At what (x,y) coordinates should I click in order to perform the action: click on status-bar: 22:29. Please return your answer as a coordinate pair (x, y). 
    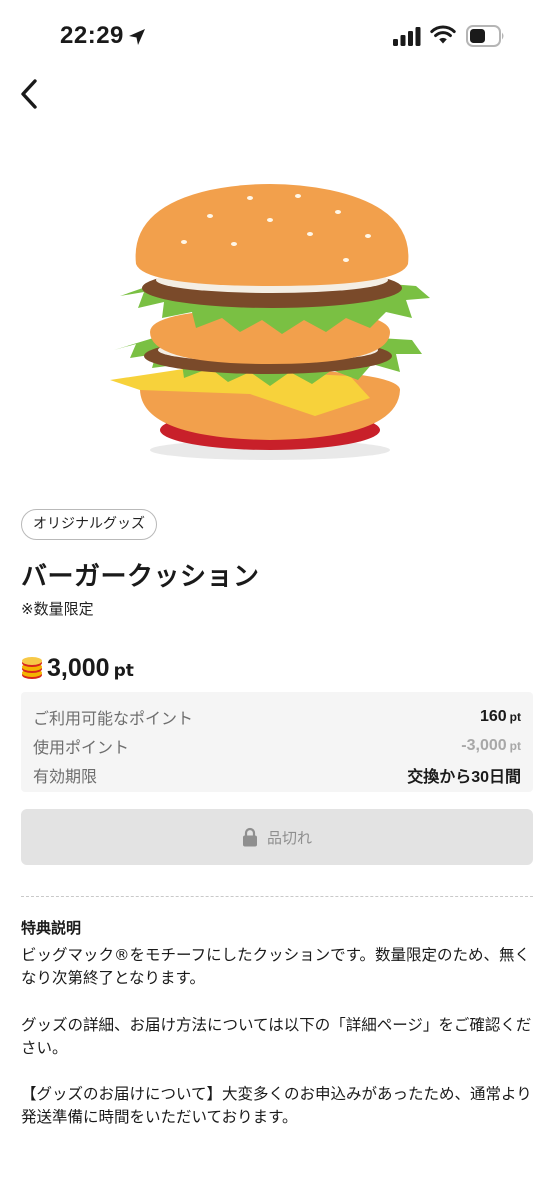
    Looking at the image, I should click on (277, 37).